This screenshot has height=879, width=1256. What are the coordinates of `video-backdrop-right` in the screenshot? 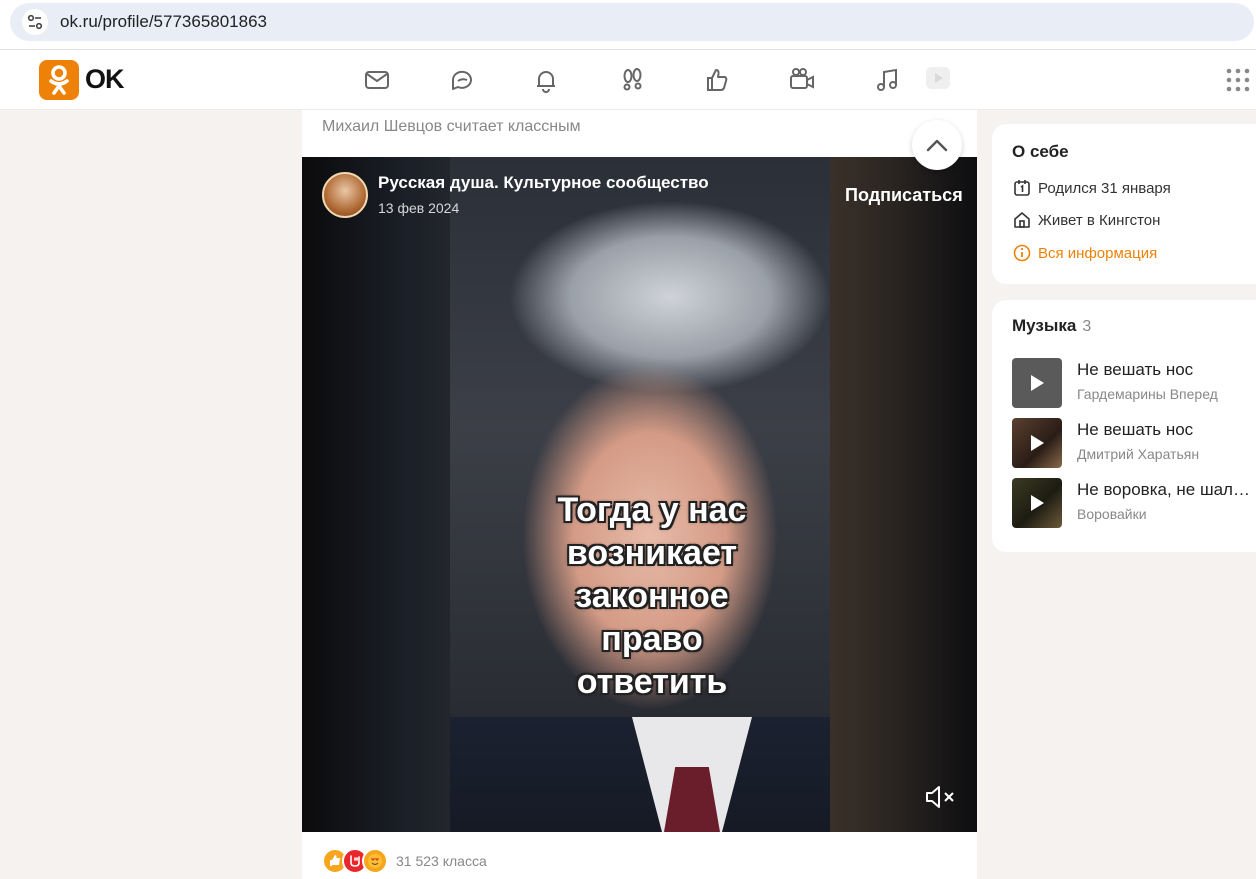 It's located at (903, 494).